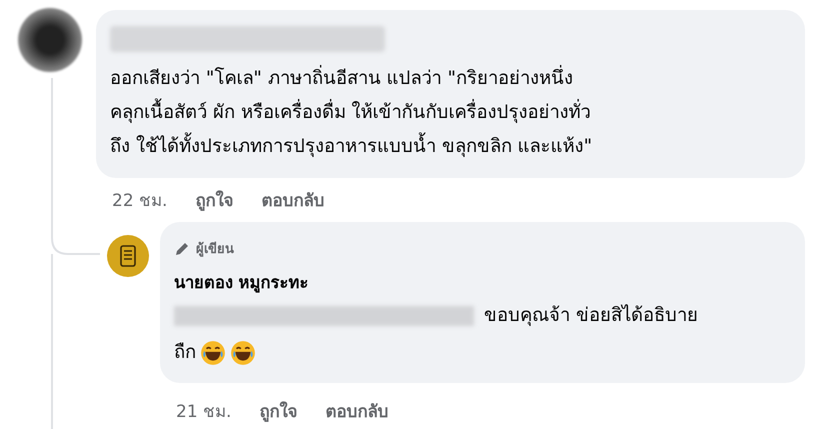 This screenshot has width=817, height=429. What do you see at coordinates (215, 249) in the screenshot?
I see `author-label: ผู้เขียน` at bounding box center [215, 249].